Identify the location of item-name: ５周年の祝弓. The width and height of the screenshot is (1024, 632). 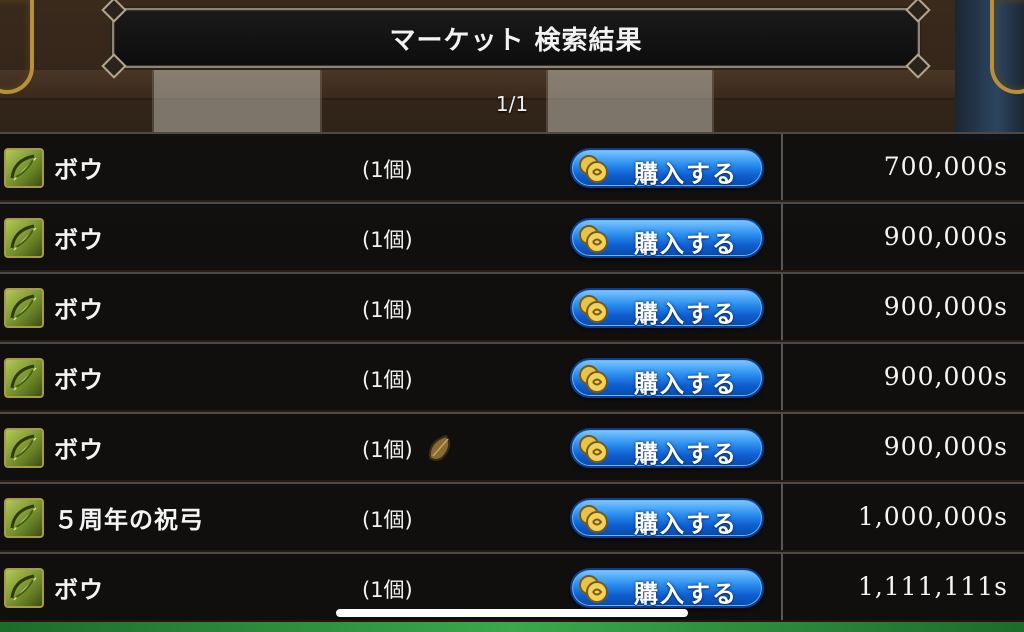
(129, 520).